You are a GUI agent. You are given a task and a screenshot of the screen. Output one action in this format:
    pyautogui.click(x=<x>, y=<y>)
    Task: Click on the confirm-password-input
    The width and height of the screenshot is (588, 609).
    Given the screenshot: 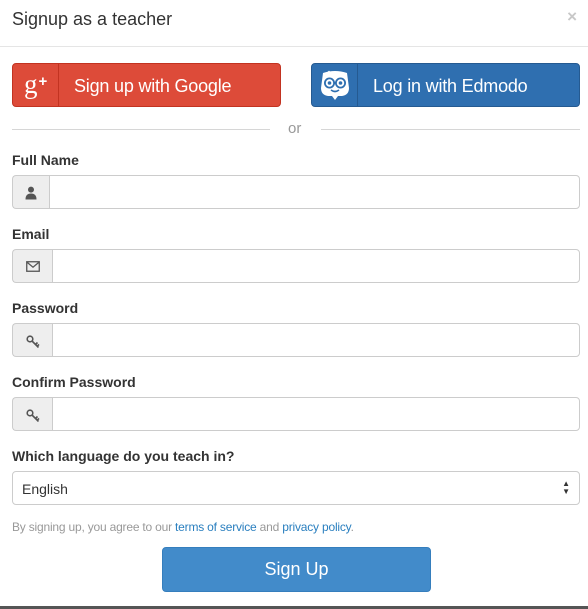 What is the action you would take?
    pyautogui.click(x=316, y=414)
    